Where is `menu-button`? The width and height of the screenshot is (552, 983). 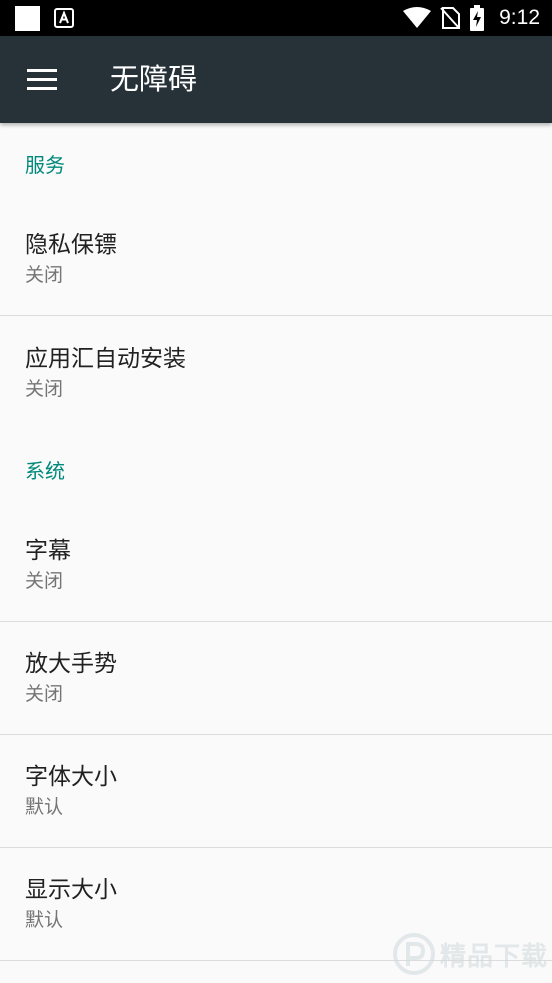 menu-button is located at coordinates (42, 80).